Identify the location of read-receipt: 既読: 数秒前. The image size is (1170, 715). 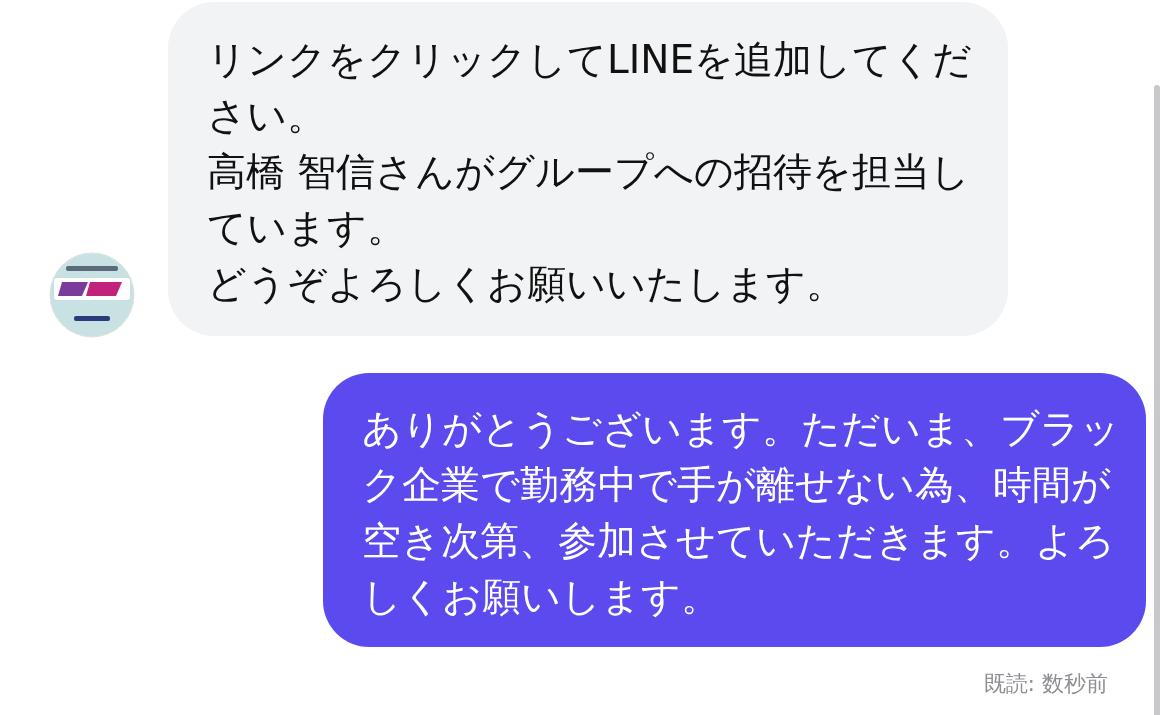
(1045, 684).